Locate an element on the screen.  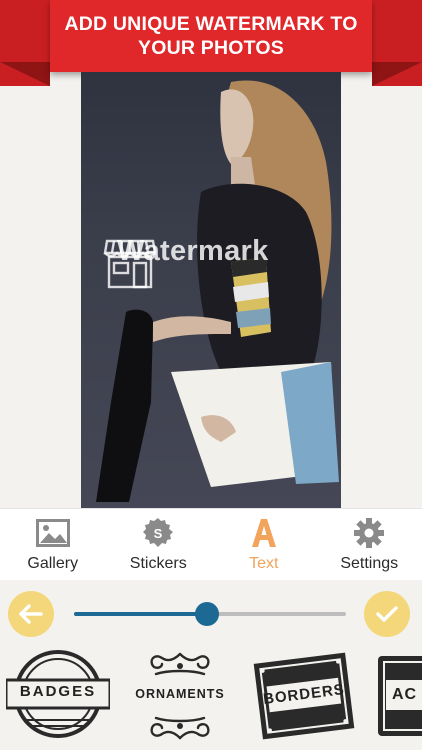
tab-stickers-label: Stickers is located at coordinates (158, 563).